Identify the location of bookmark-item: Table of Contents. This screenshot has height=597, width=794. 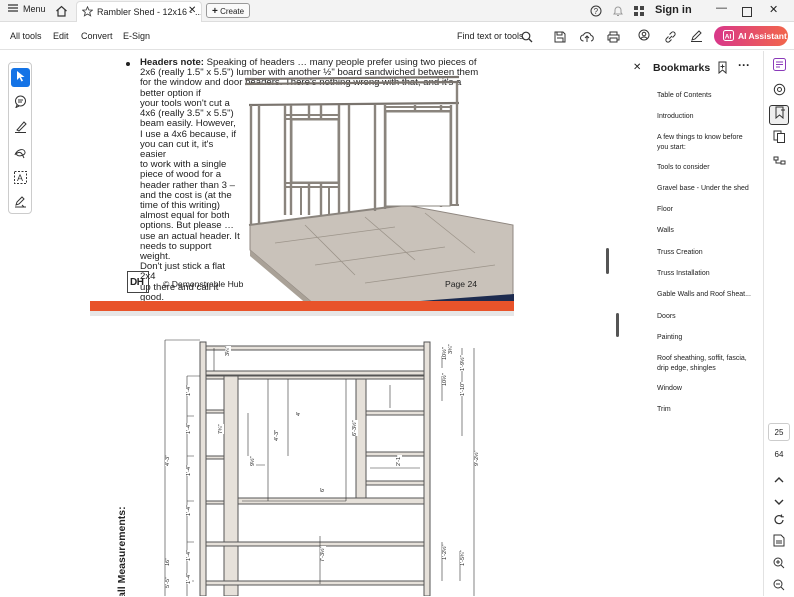
(707, 95).